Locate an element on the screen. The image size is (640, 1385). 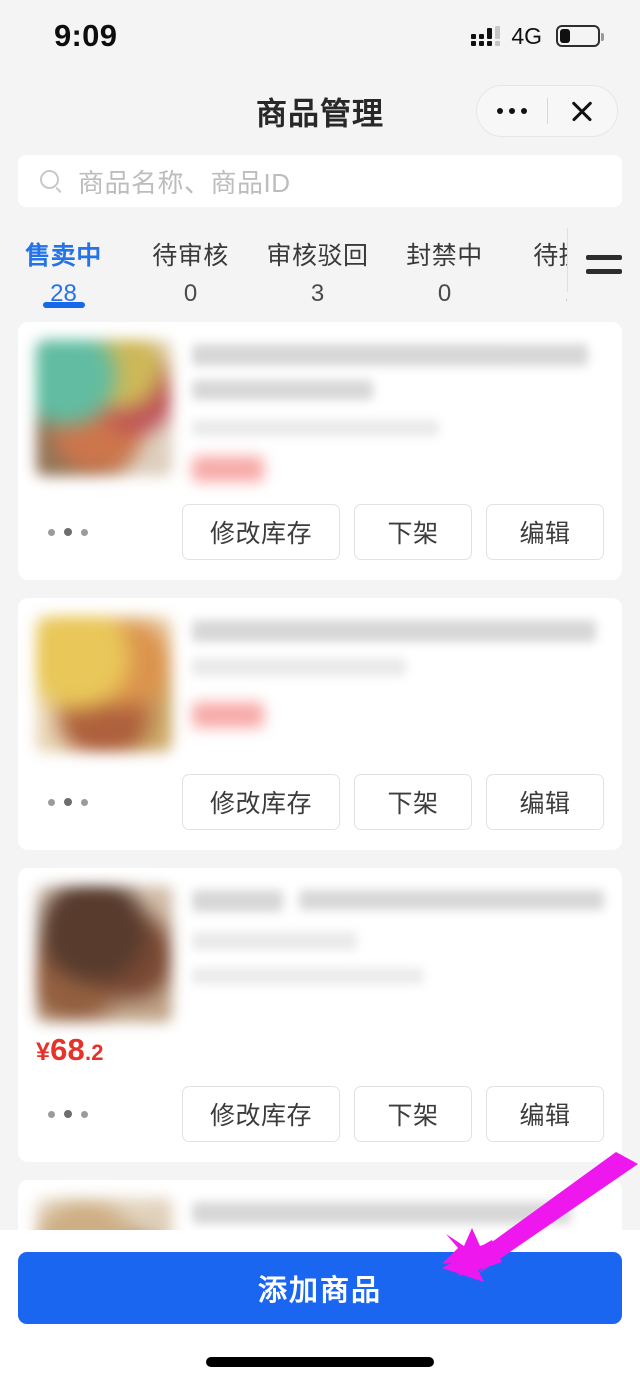
search-input: 商品名称、商品ID is located at coordinates (320, 181).